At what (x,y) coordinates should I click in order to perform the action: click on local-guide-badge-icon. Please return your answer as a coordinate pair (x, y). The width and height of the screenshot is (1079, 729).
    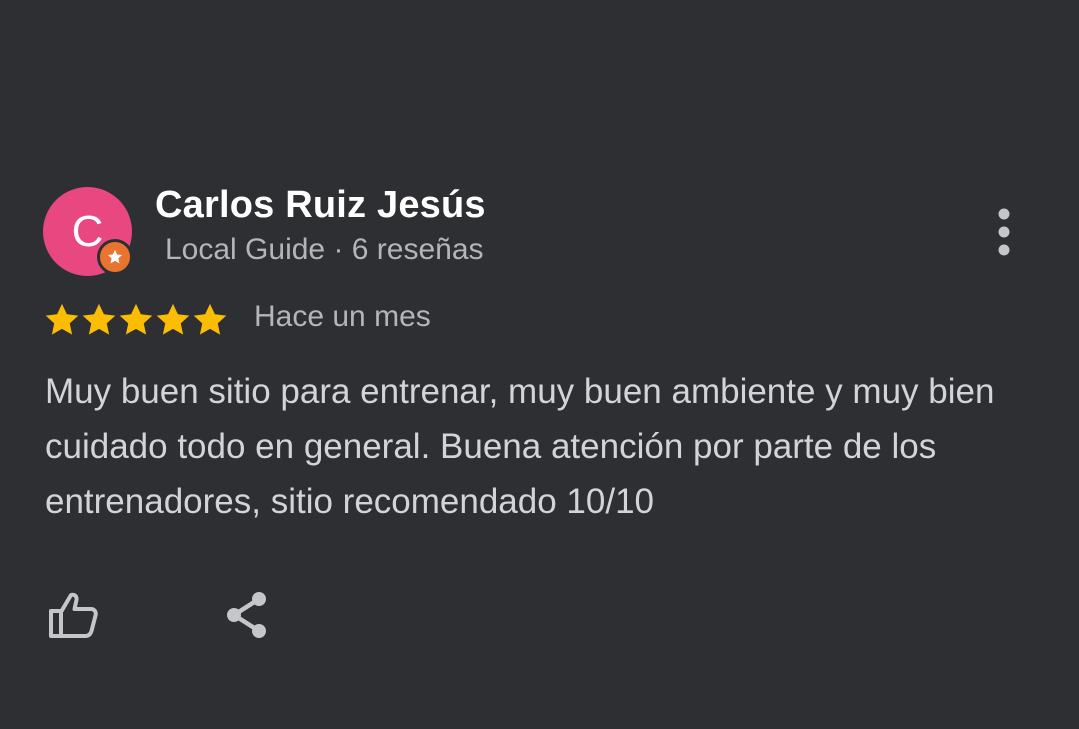
    Looking at the image, I should click on (115, 257).